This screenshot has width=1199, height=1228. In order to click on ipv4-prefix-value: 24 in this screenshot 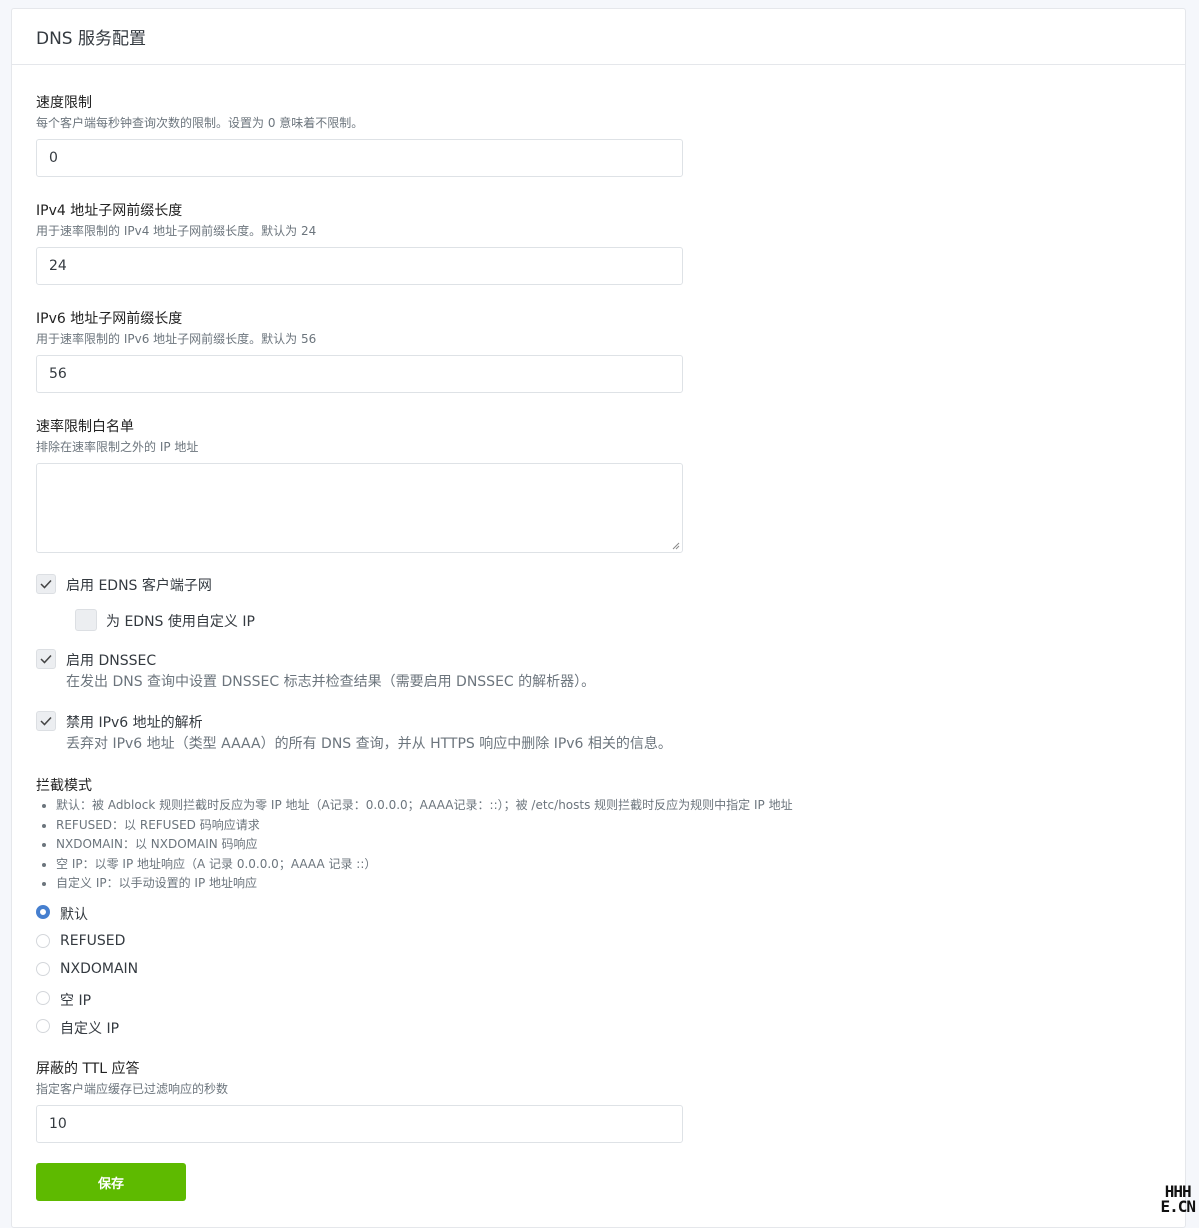, I will do `click(58, 266)`.